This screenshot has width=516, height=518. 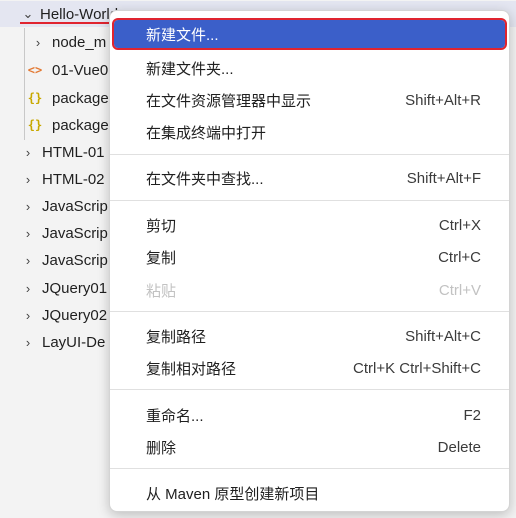 I want to click on menu-item-open-in-terminal: 在集成终端中打开, so click(x=309, y=132).